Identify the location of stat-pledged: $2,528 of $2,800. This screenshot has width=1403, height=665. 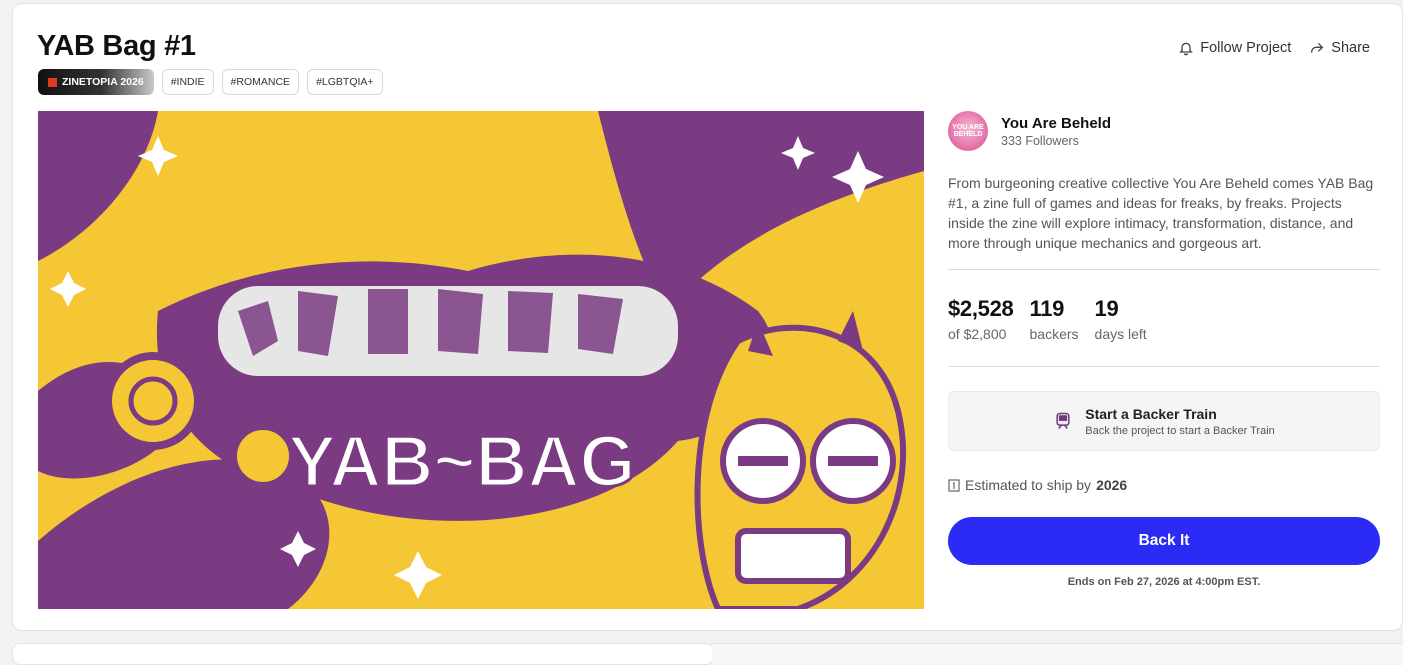
(981, 319).